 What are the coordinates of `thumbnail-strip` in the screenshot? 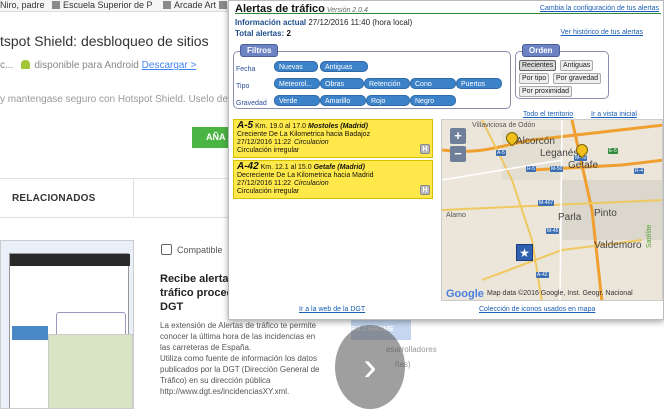 It's located at (30, 333).